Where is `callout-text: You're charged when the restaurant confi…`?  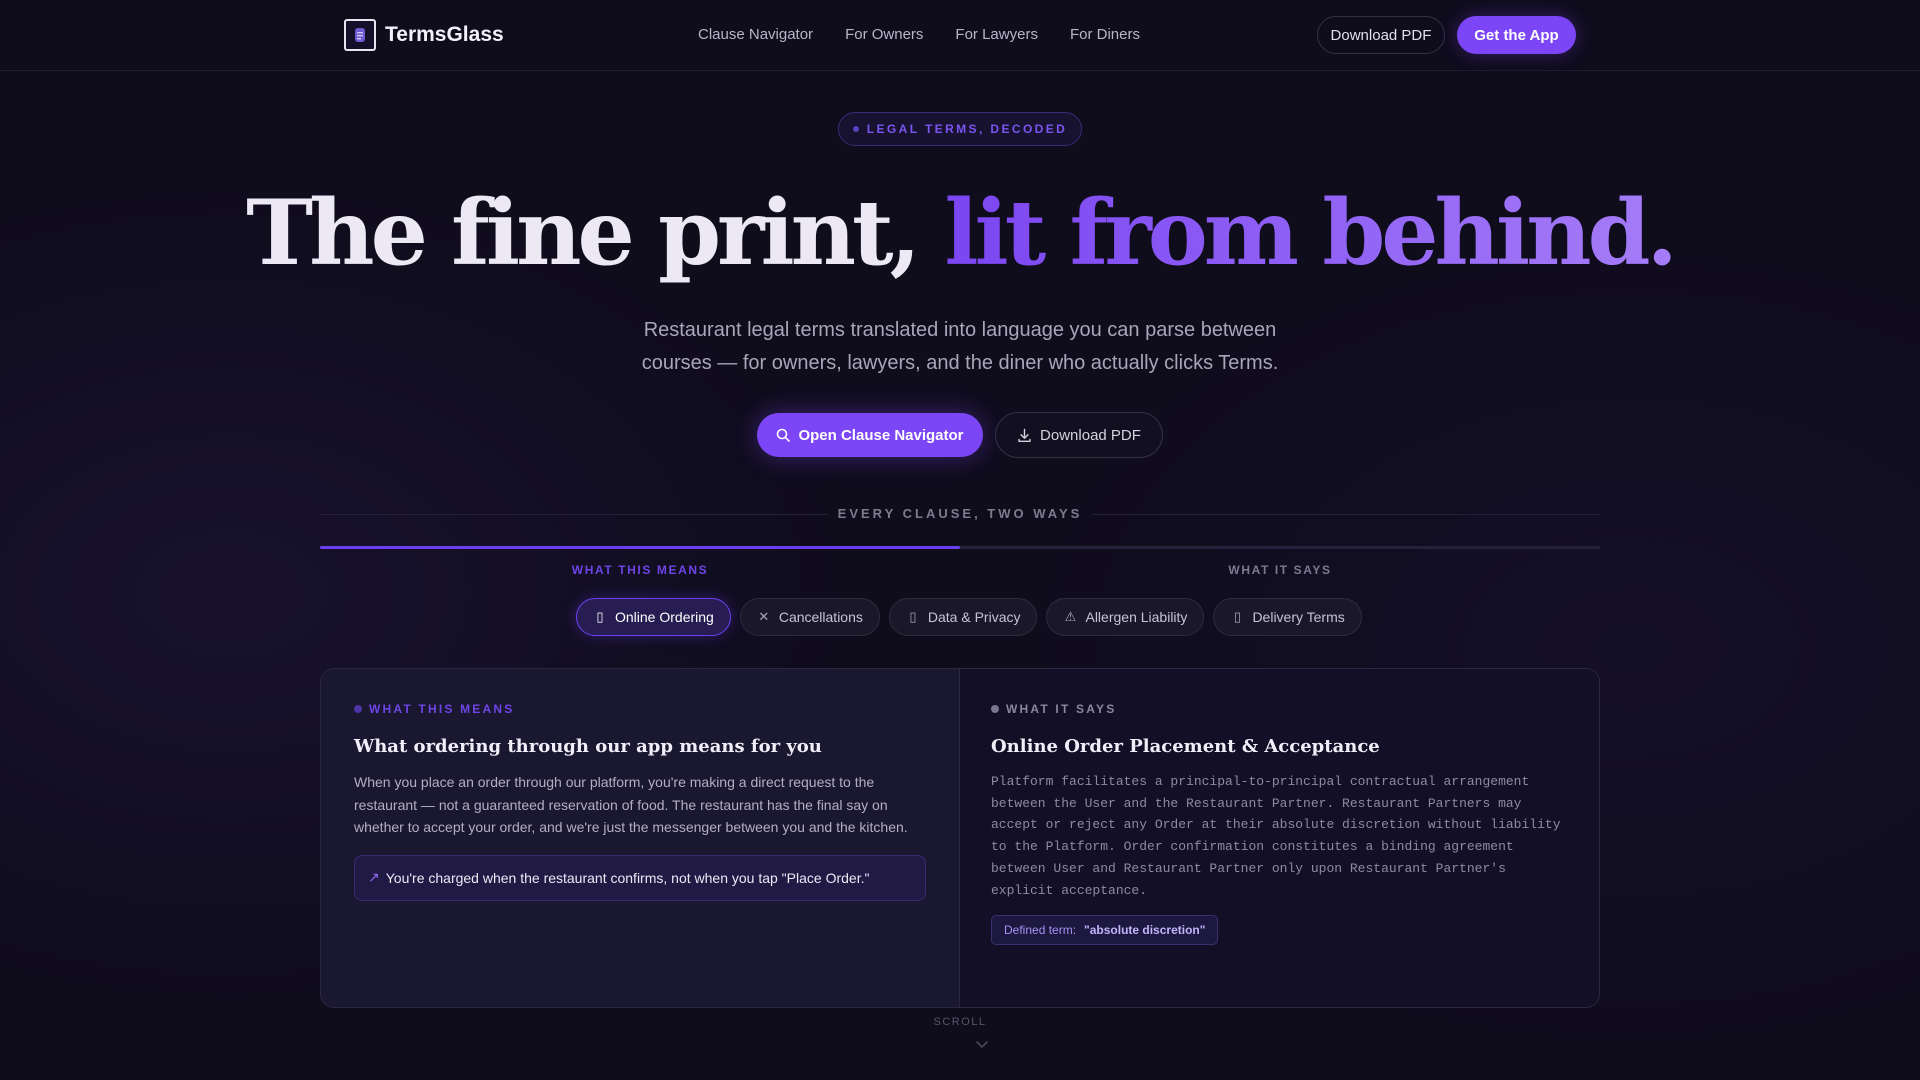 callout-text: You're charged when the restaurant confi… is located at coordinates (627, 877).